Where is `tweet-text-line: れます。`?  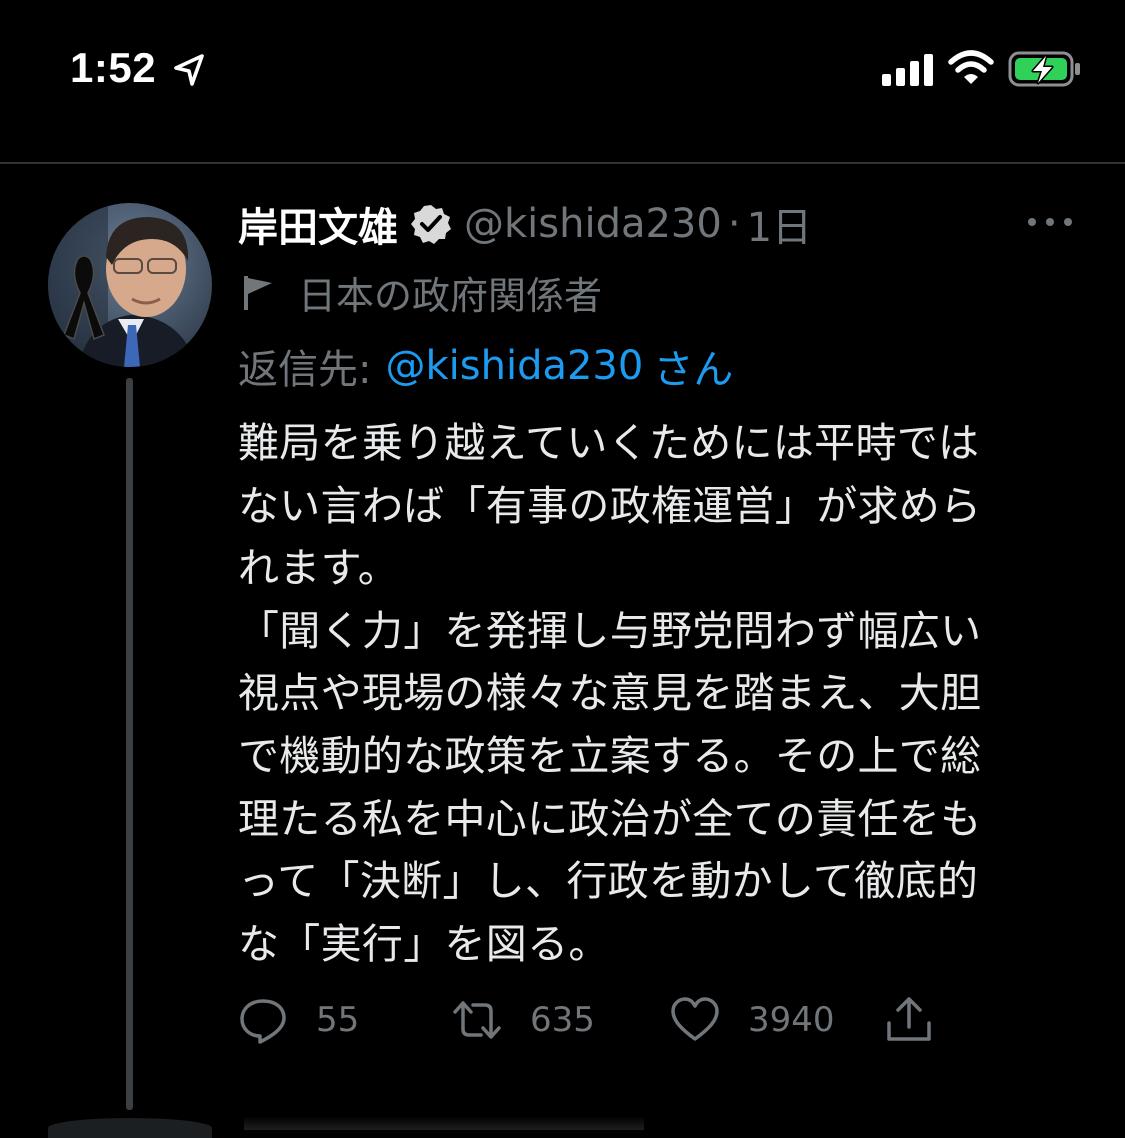
tweet-text-line: れます。 is located at coordinates (319, 568).